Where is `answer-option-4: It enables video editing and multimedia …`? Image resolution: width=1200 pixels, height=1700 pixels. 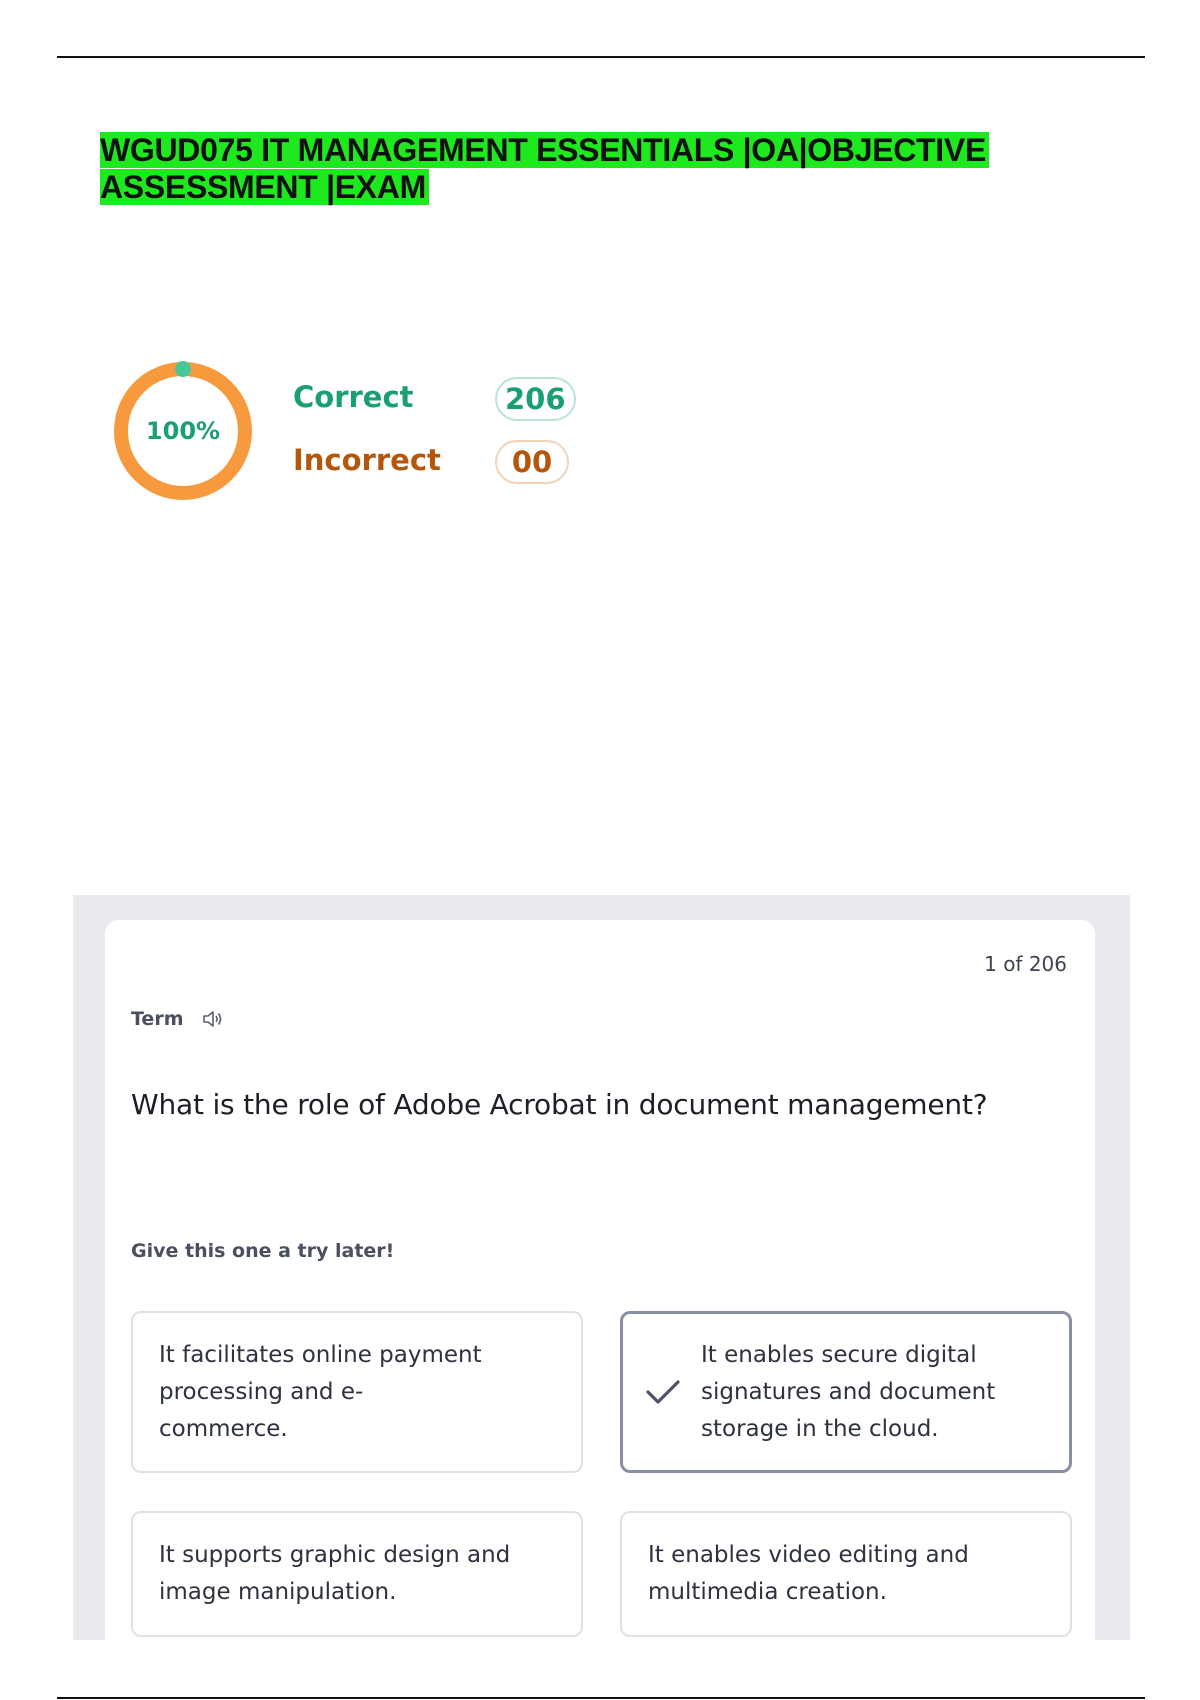 answer-option-4: It enables video editing and multimedia … is located at coordinates (846, 1574).